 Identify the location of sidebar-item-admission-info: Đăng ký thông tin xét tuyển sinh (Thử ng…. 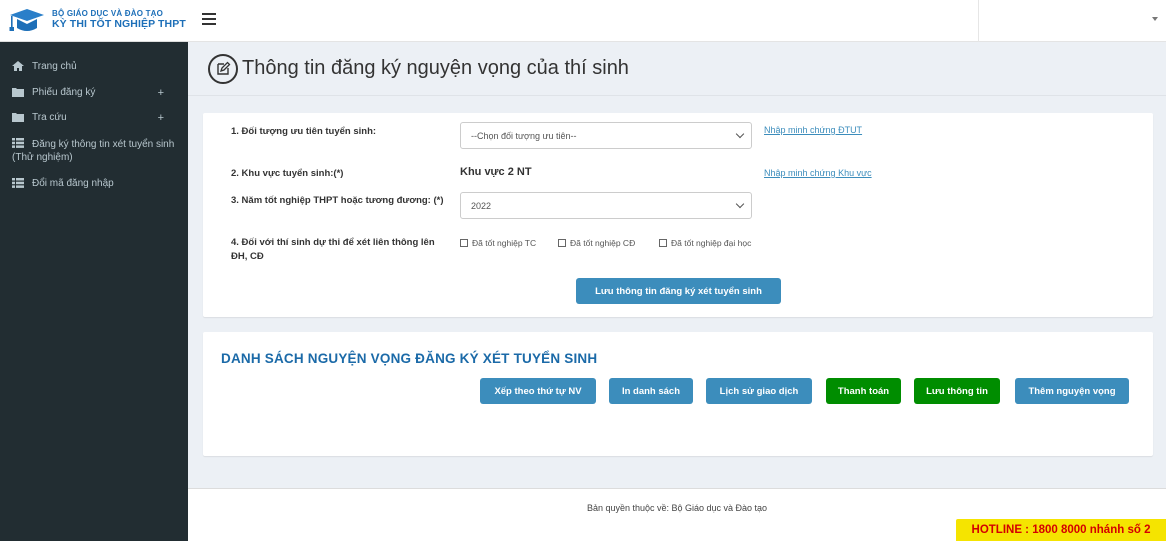
(94, 151).